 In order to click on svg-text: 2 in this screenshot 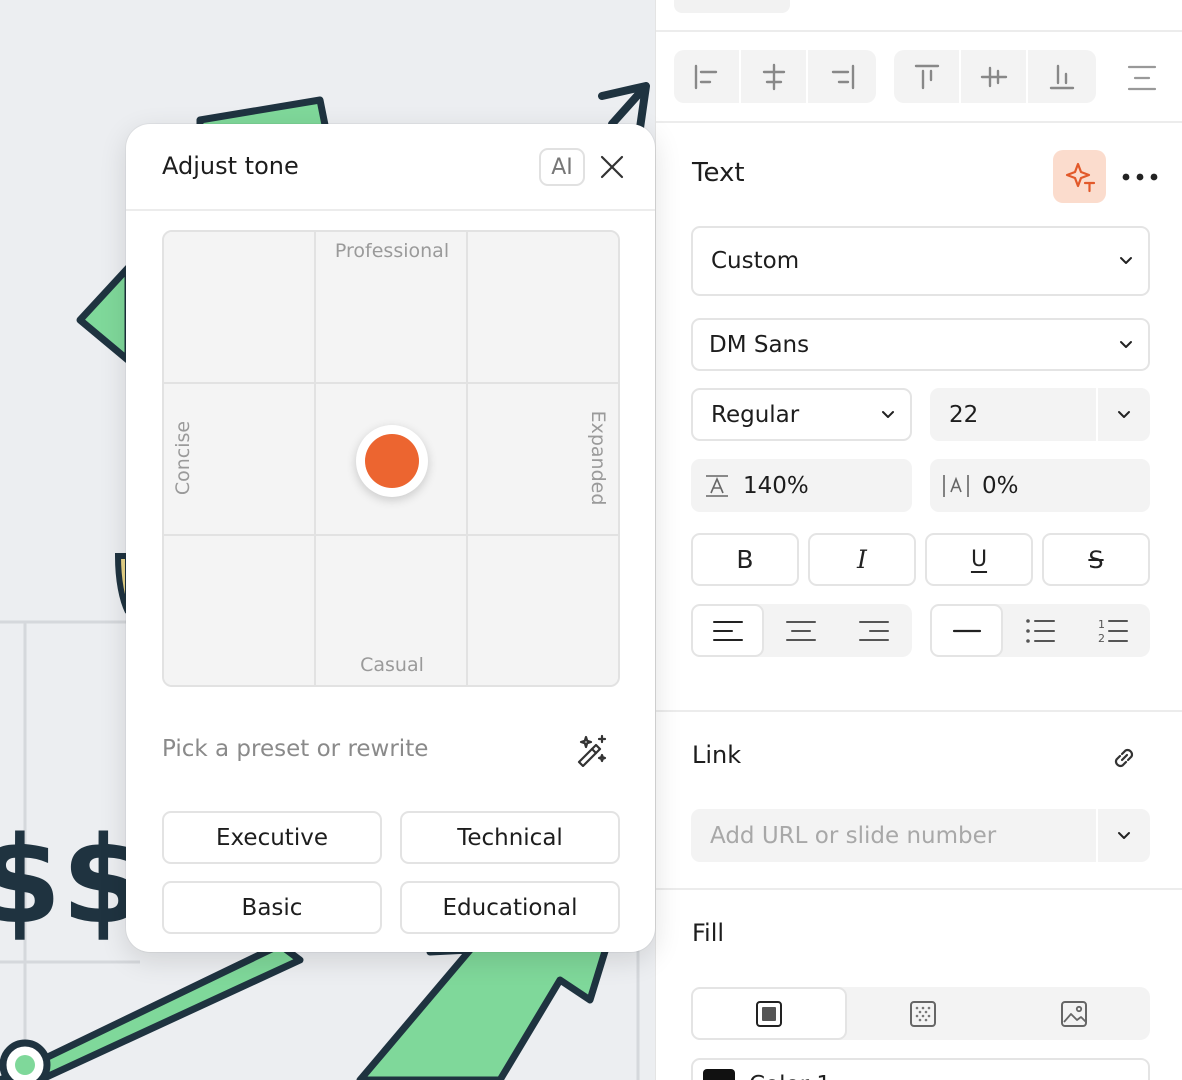, I will do `click(1101, 638)`.